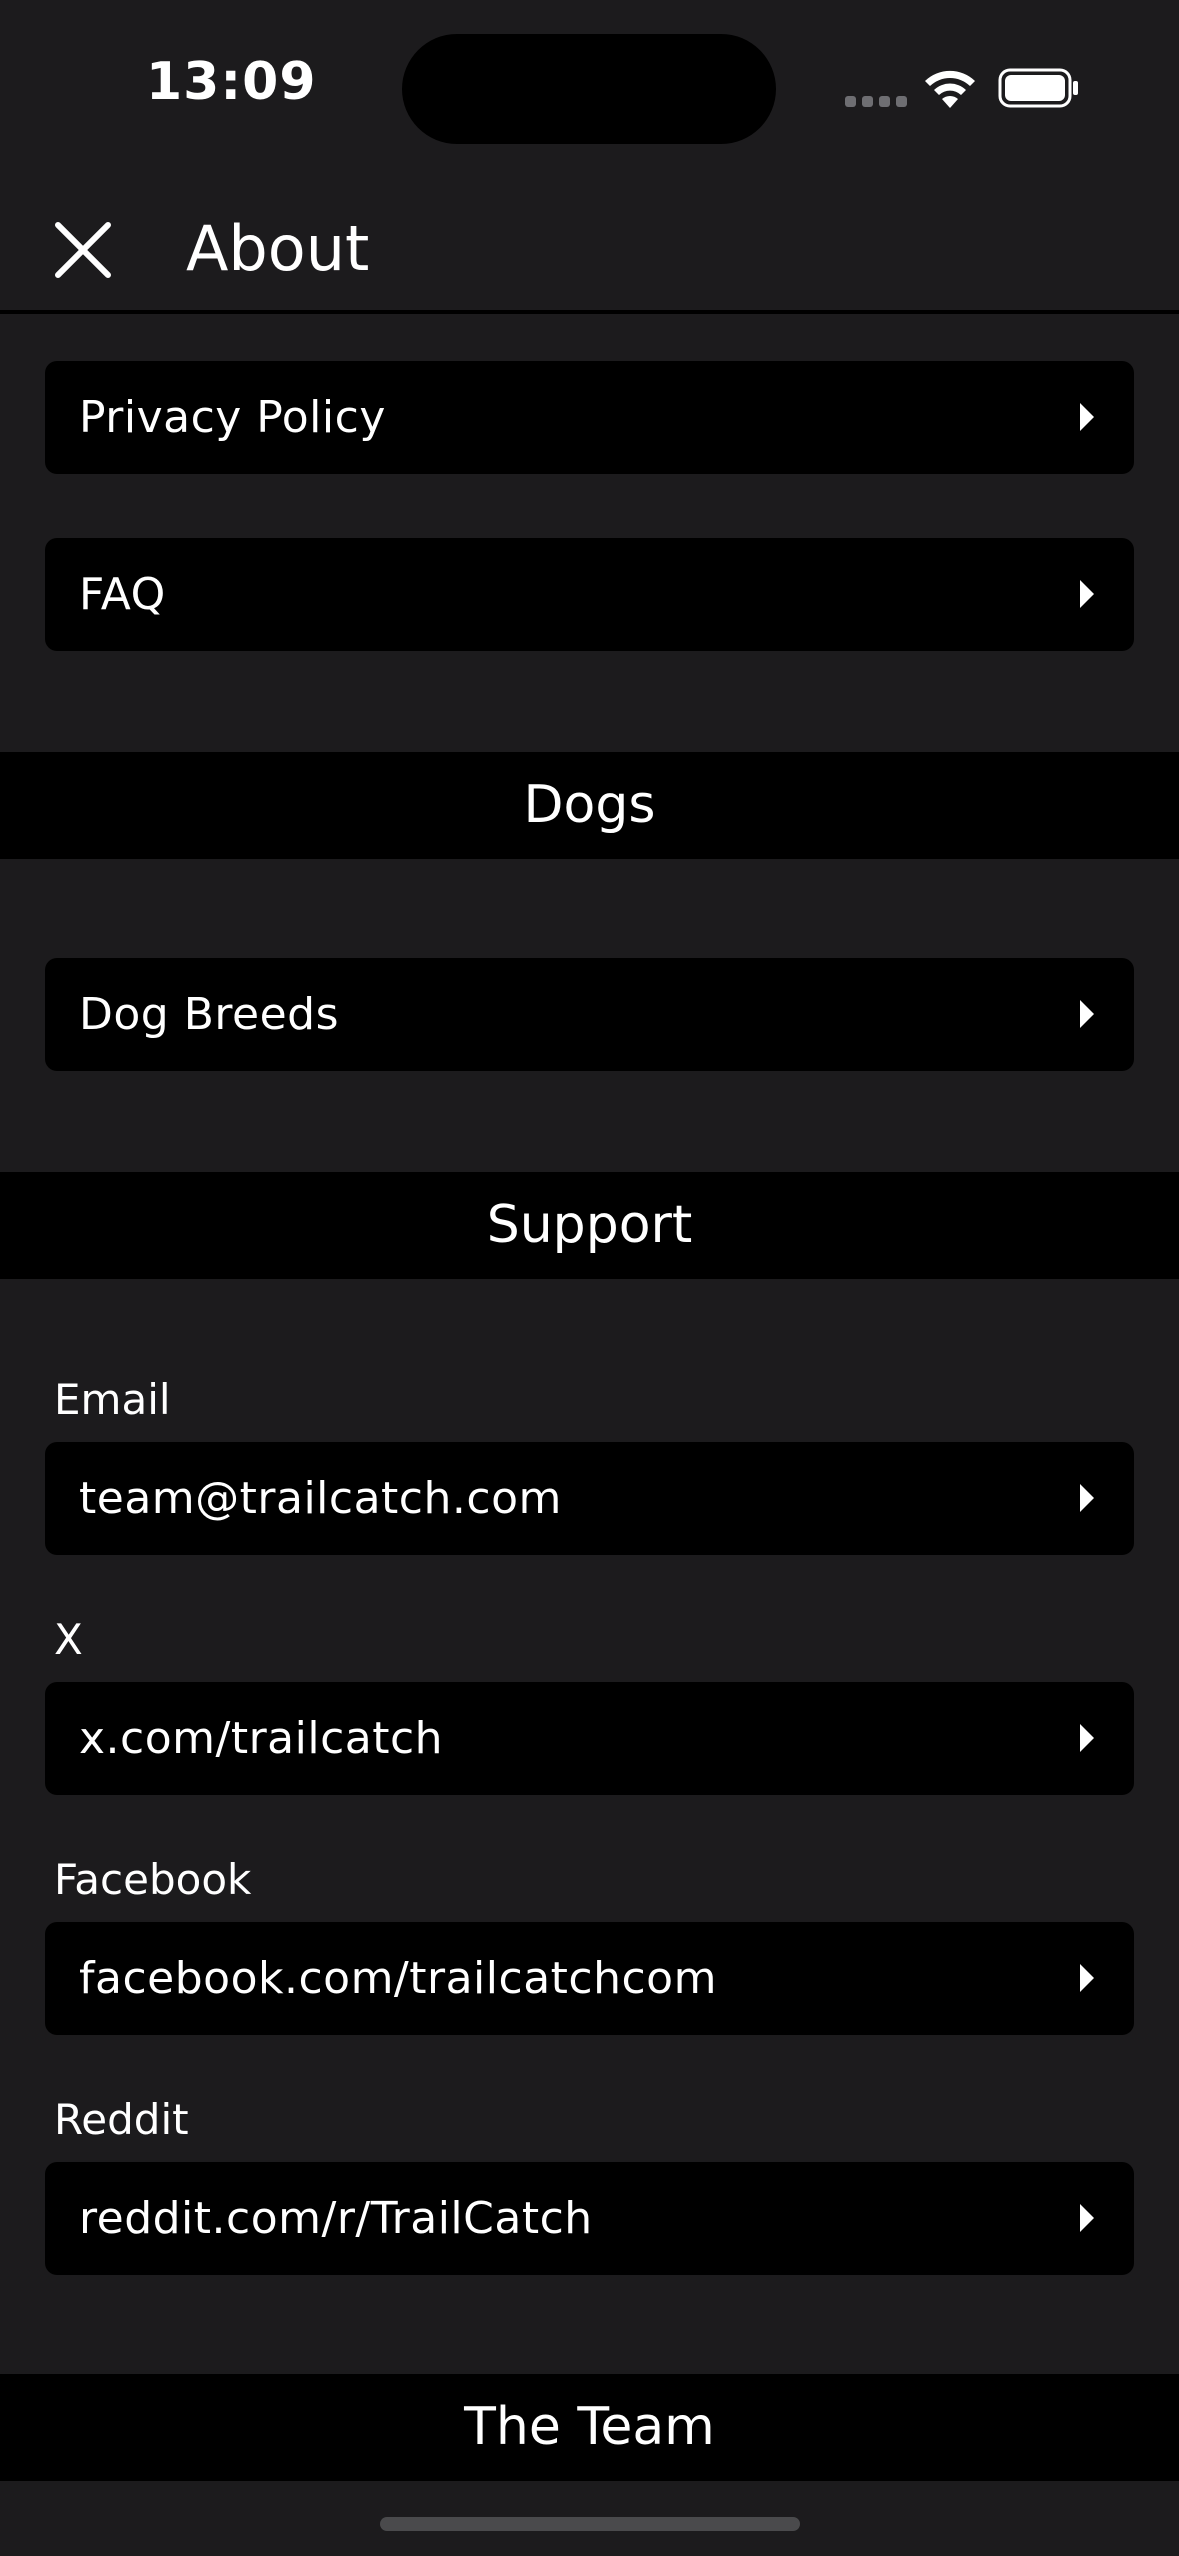 This screenshot has height=2556, width=1179. What do you see at coordinates (278, 248) in the screenshot?
I see `page-title: About` at bounding box center [278, 248].